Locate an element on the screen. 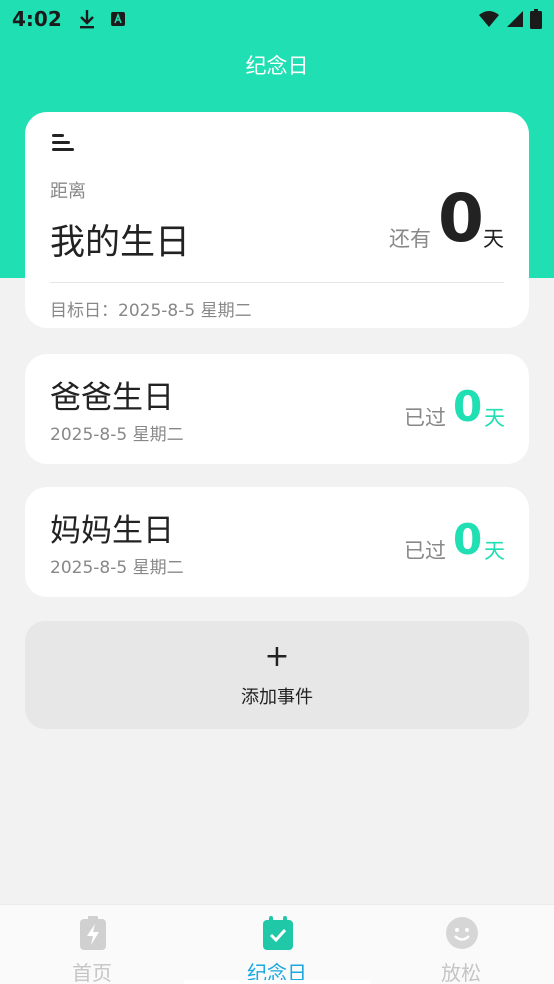  nav-item-anniversary: 纪念日 is located at coordinates (277, 944).